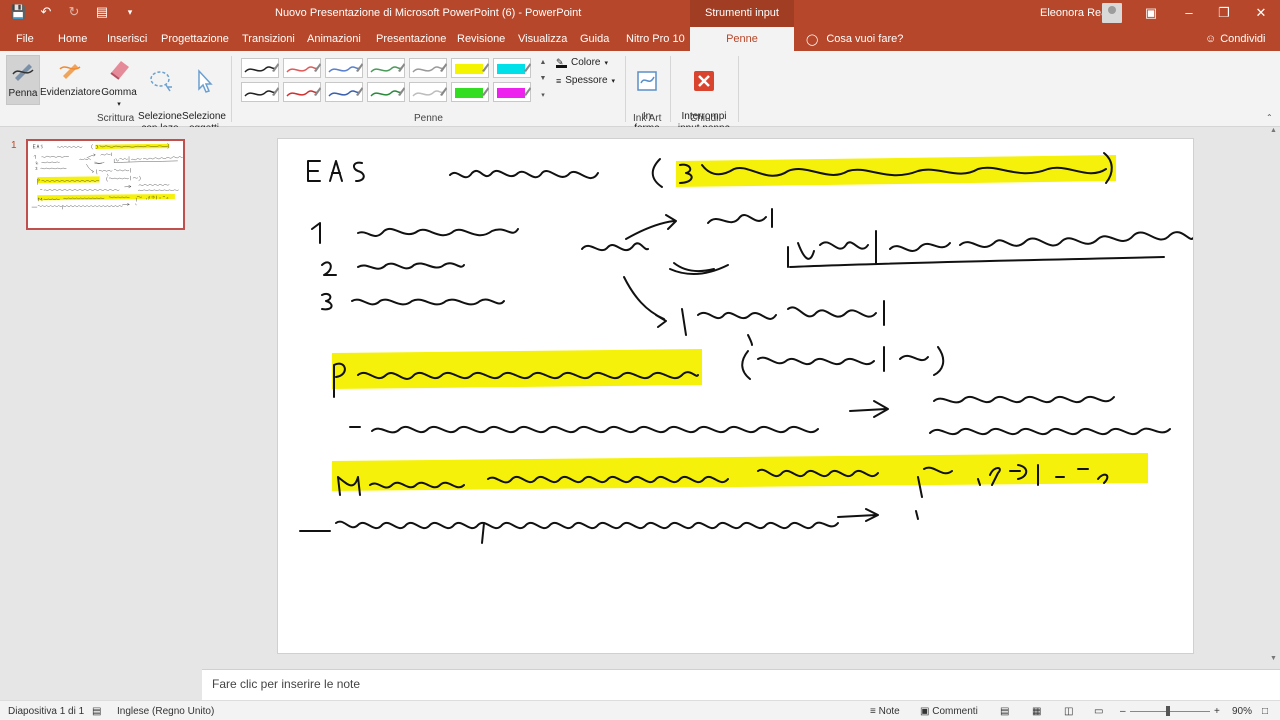 This screenshot has height=720, width=1280. I want to click on stop-inking-button: Interrompi input penna, so click(704, 94).